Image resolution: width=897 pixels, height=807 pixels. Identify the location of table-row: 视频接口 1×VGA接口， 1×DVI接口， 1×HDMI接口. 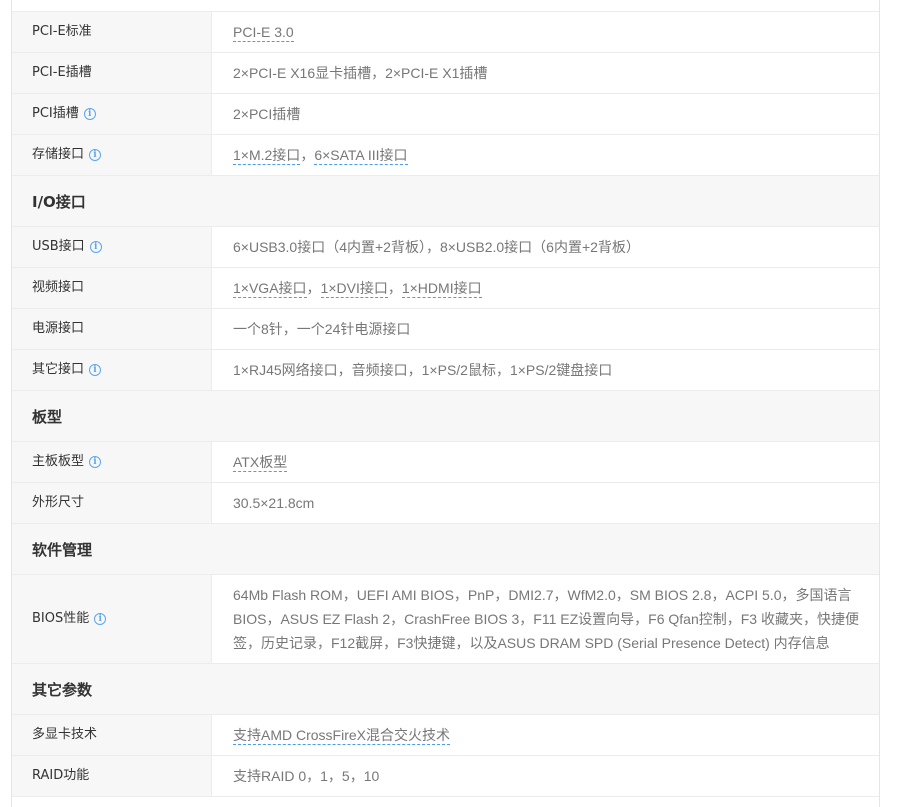
(445, 288).